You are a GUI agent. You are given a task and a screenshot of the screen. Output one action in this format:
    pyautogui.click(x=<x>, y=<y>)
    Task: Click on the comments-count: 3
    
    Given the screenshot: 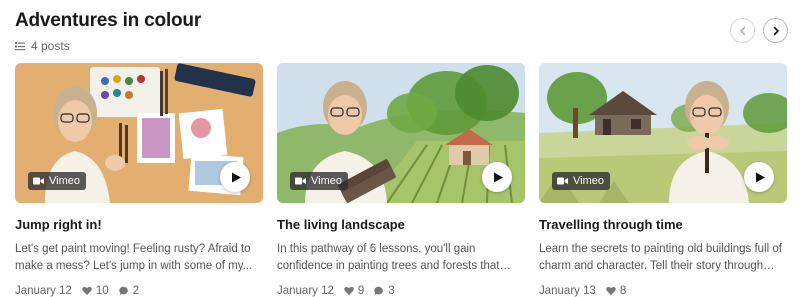 What is the action you would take?
    pyautogui.click(x=391, y=291)
    